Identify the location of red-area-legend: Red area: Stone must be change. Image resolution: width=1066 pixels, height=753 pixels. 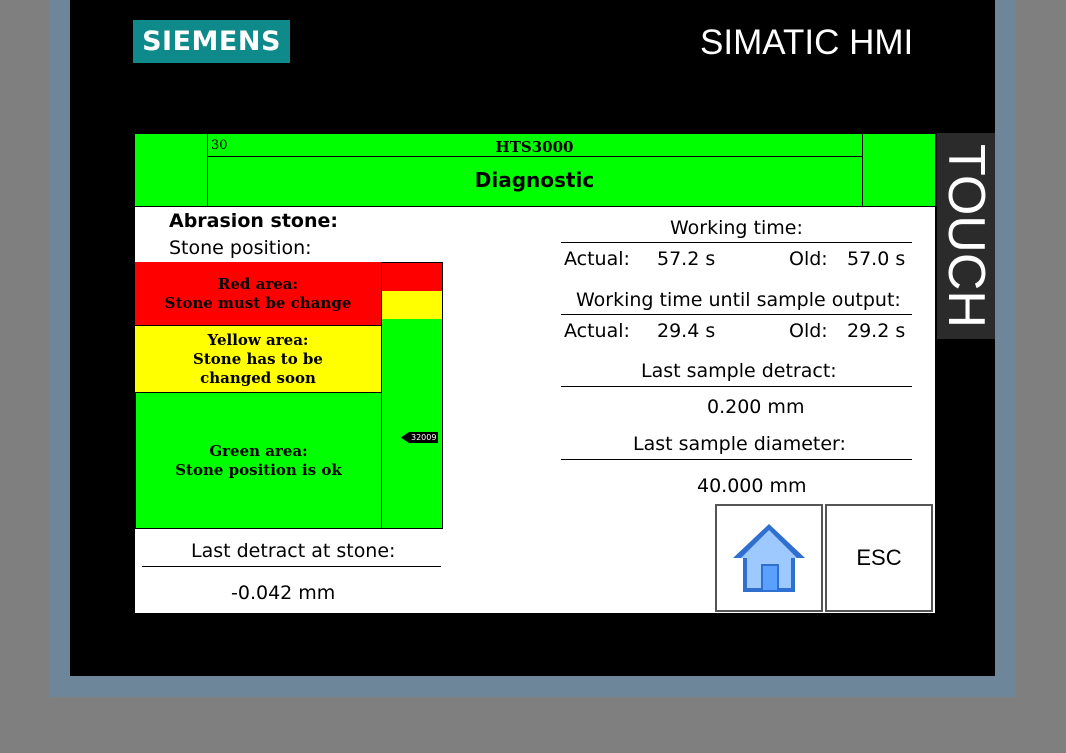
(258, 294).